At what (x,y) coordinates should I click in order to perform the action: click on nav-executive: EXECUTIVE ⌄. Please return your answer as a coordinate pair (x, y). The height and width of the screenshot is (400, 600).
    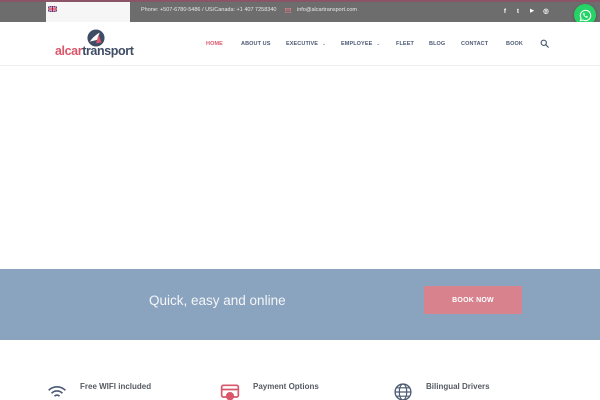
    Looking at the image, I should click on (306, 44).